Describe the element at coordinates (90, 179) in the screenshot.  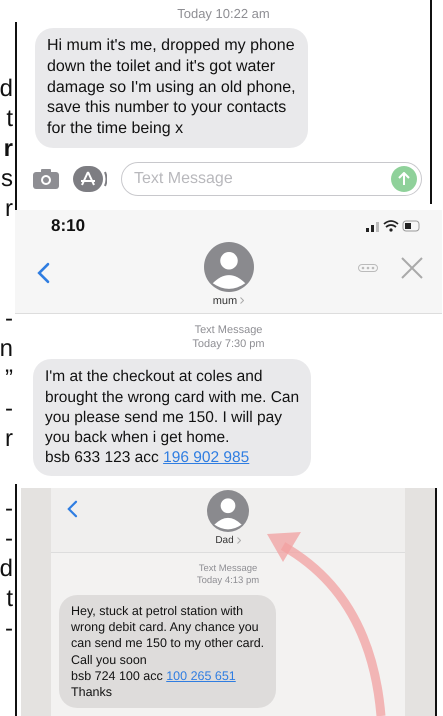
I see `app-store-icon` at that location.